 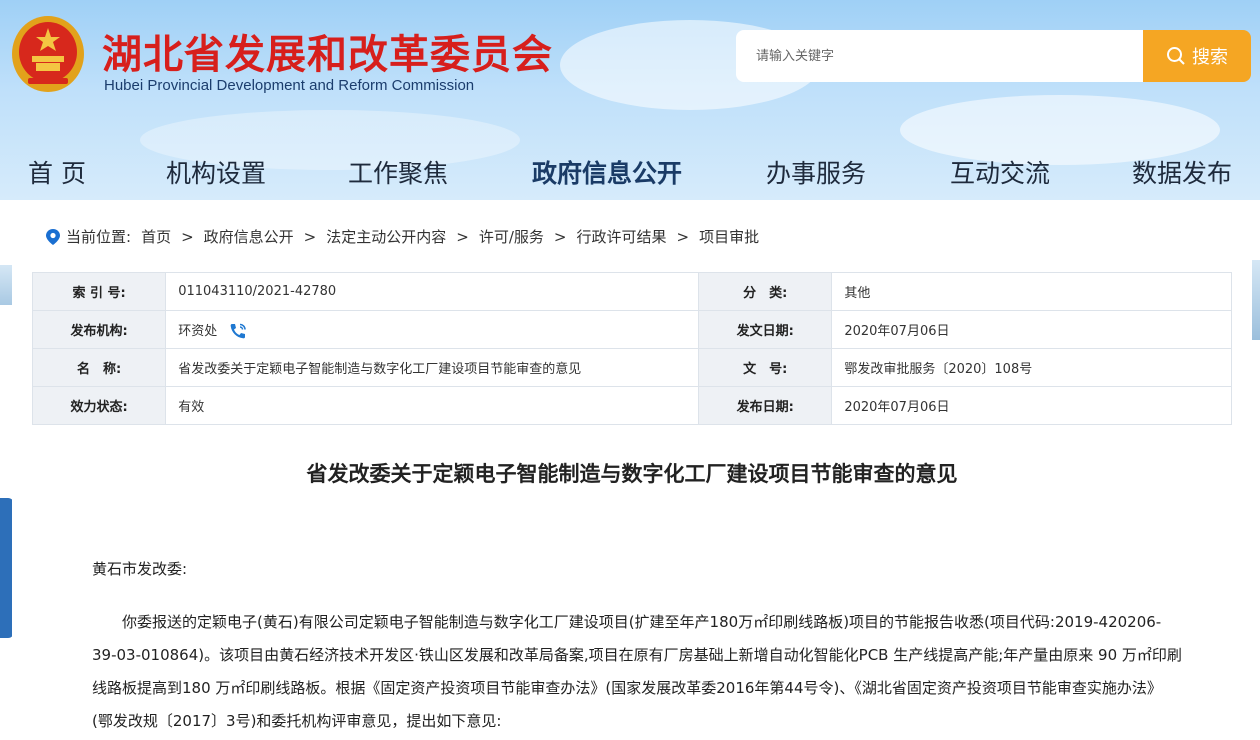 What do you see at coordinates (432, 367) in the screenshot?
I see `meta-value-name: 省发改委关于定颖电子智能制造与数字化工厂建设项目节能审查的意见` at bounding box center [432, 367].